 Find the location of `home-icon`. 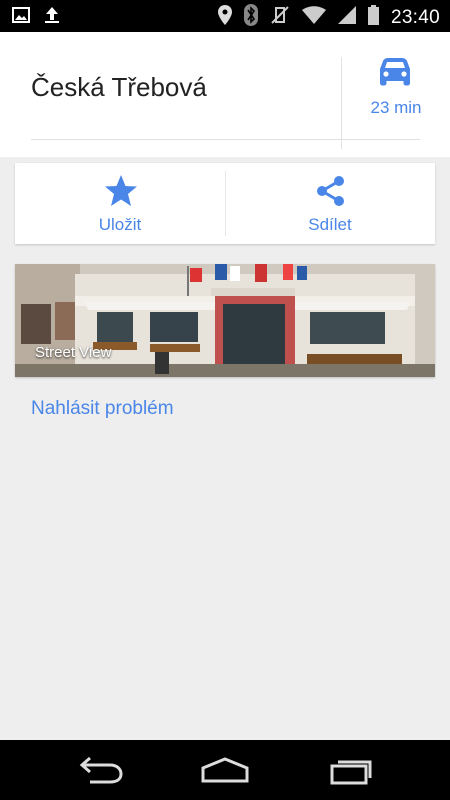

home-icon is located at coordinates (225, 772).